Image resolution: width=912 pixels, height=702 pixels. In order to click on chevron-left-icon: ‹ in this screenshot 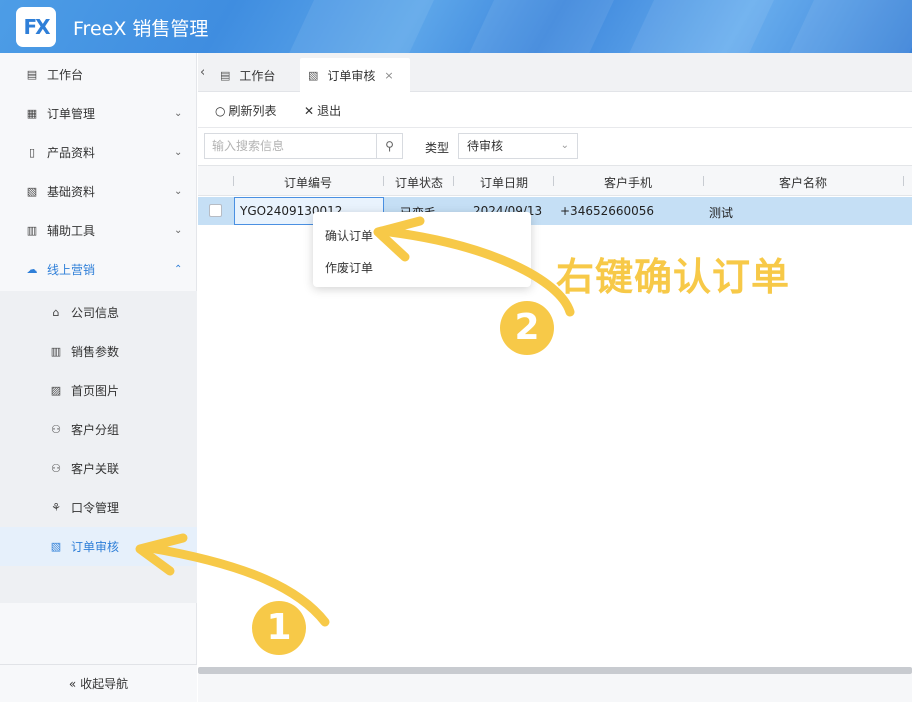, I will do `click(202, 72)`.